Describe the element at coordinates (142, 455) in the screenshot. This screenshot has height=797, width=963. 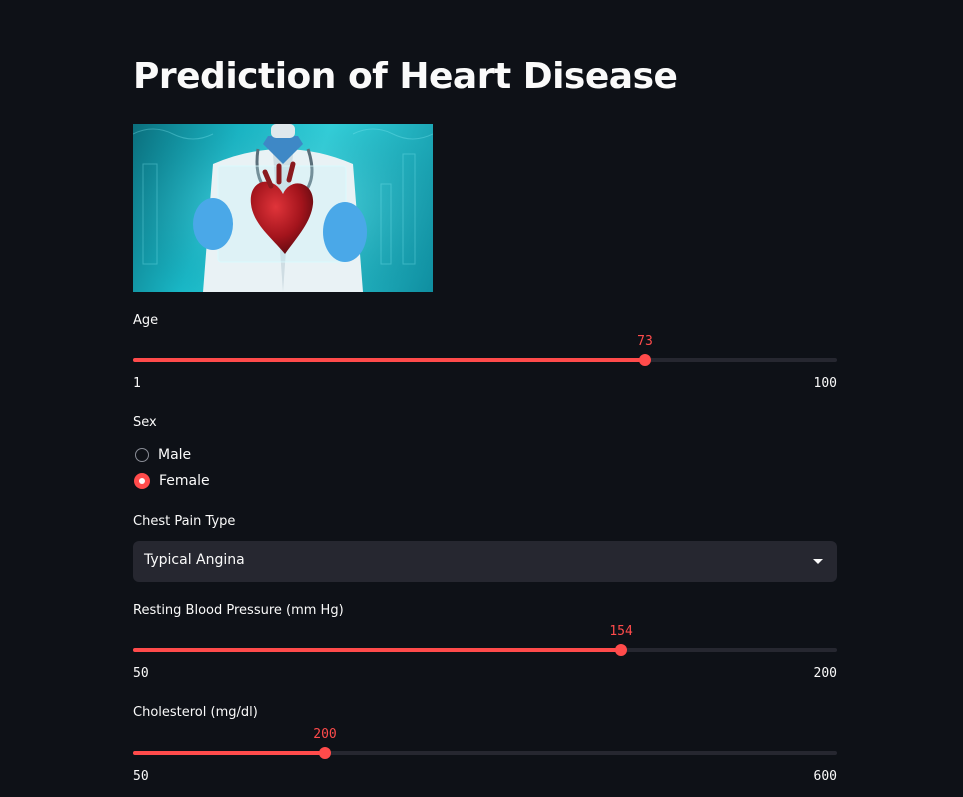
I see `radio-unchecked-icon` at that location.